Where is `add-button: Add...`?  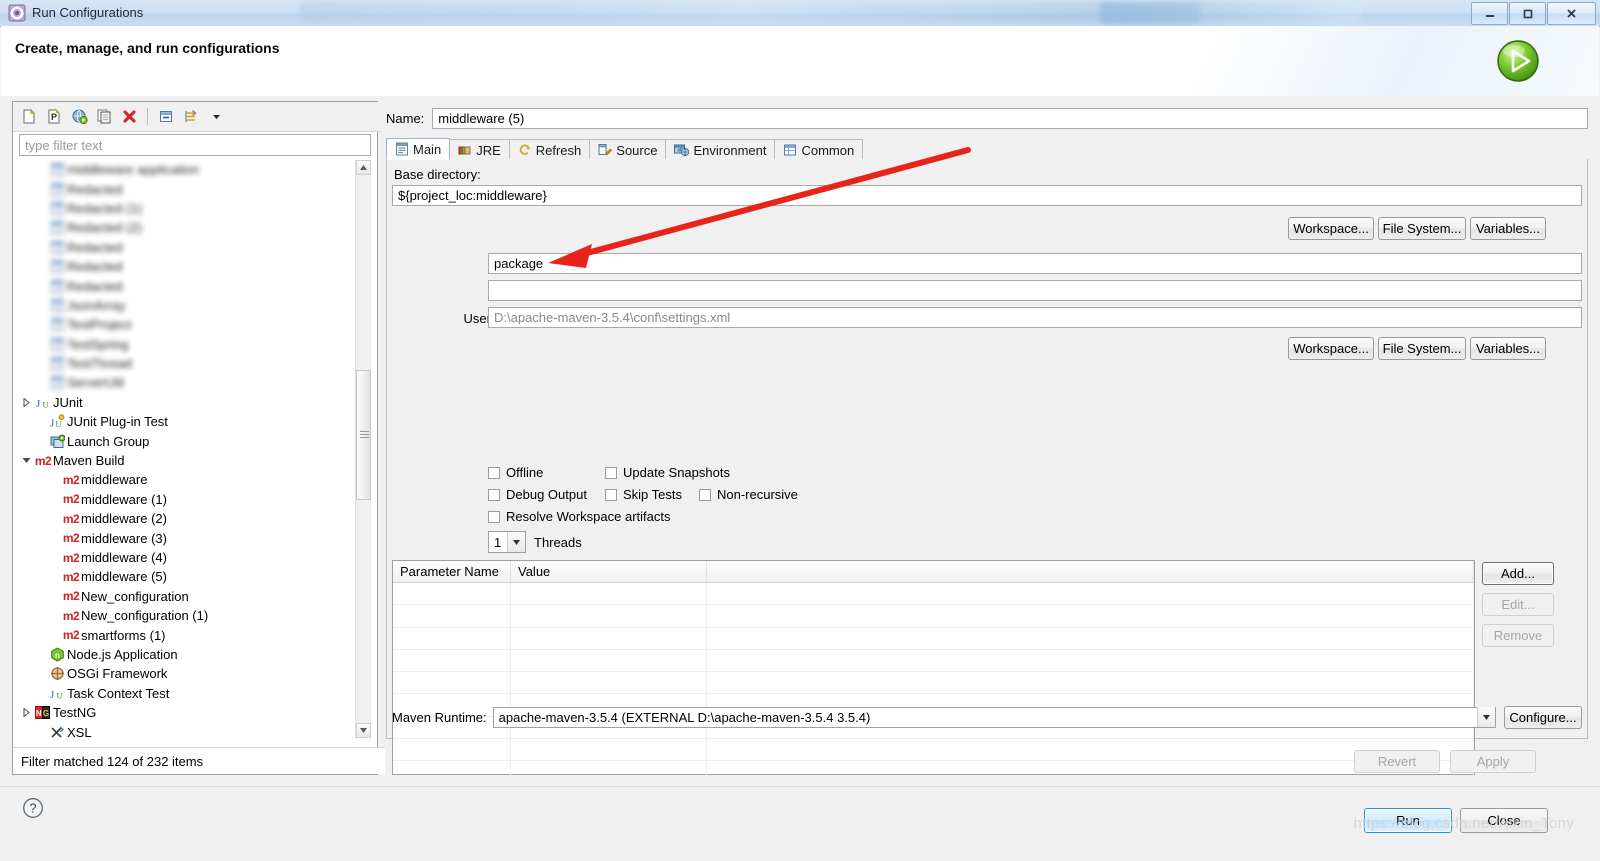 add-button: Add... is located at coordinates (1518, 573).